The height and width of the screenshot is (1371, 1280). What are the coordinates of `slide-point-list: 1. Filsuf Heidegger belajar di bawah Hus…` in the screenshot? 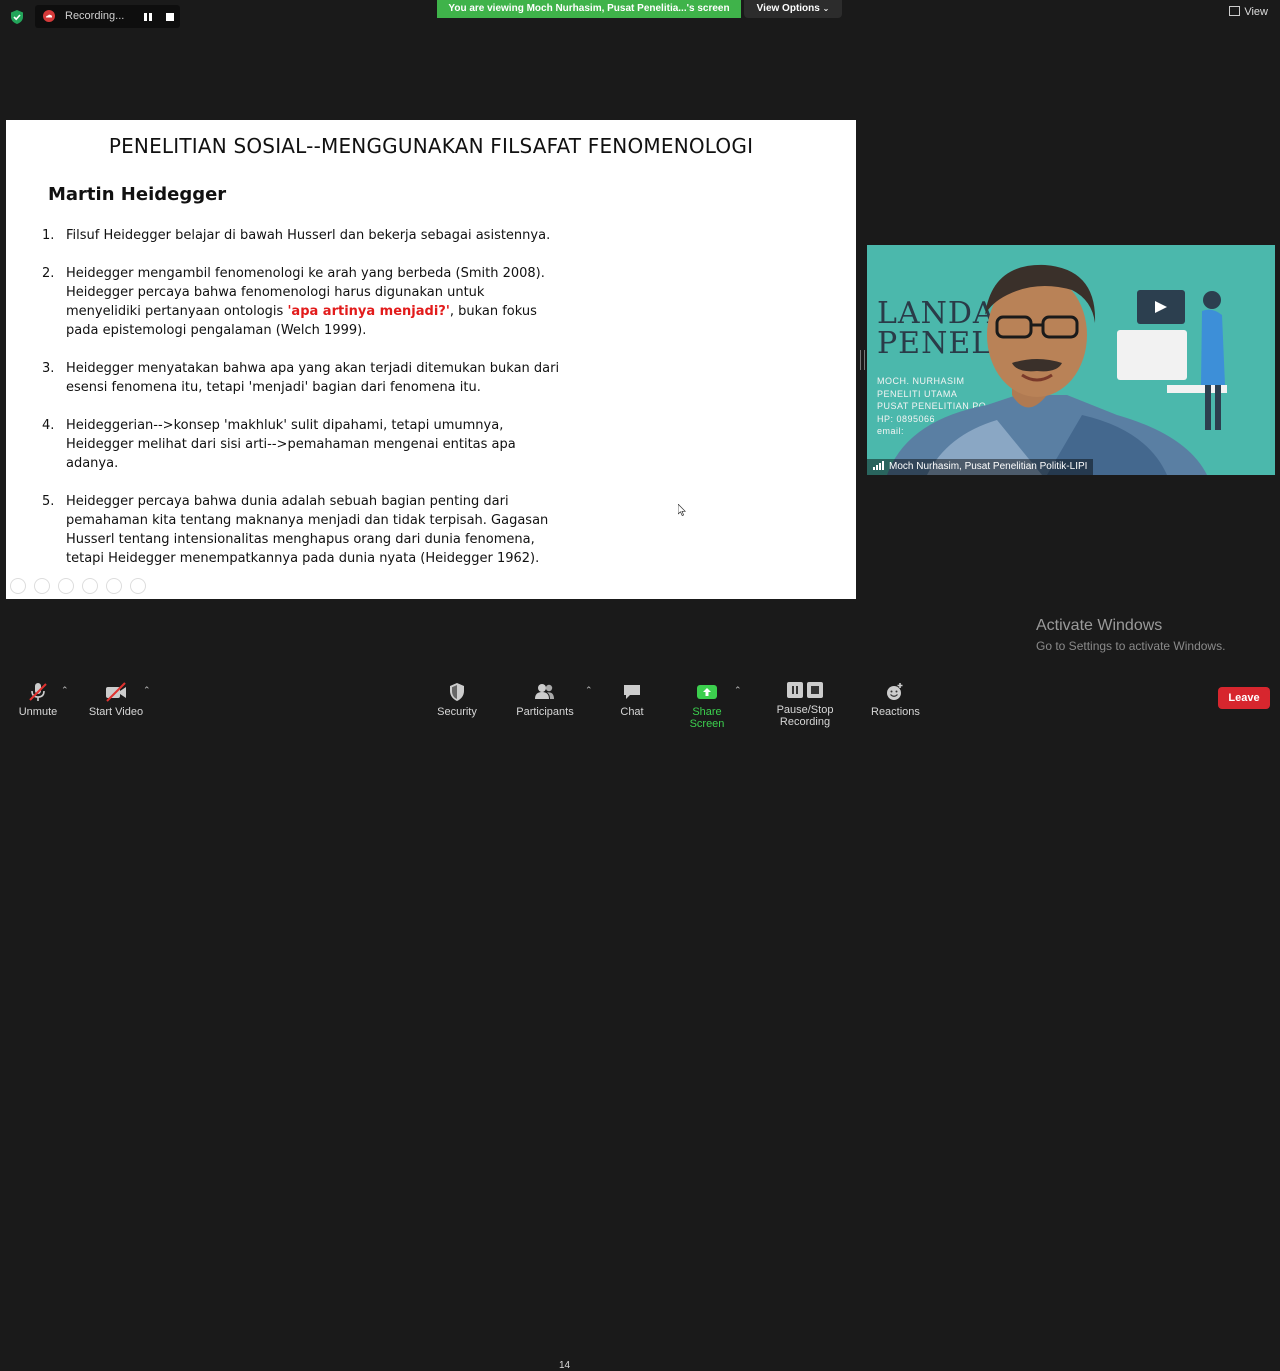 It's located at (302, 406).